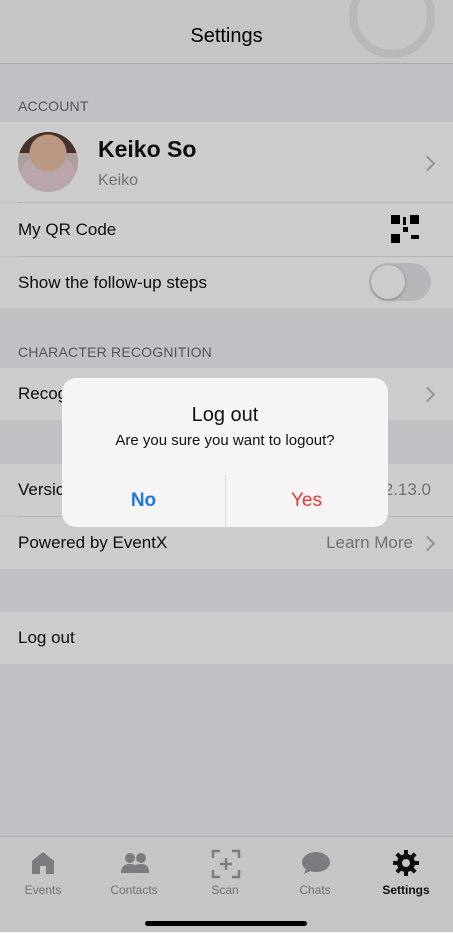  I want to click on dialog-title: Log out, so click(225, 415).